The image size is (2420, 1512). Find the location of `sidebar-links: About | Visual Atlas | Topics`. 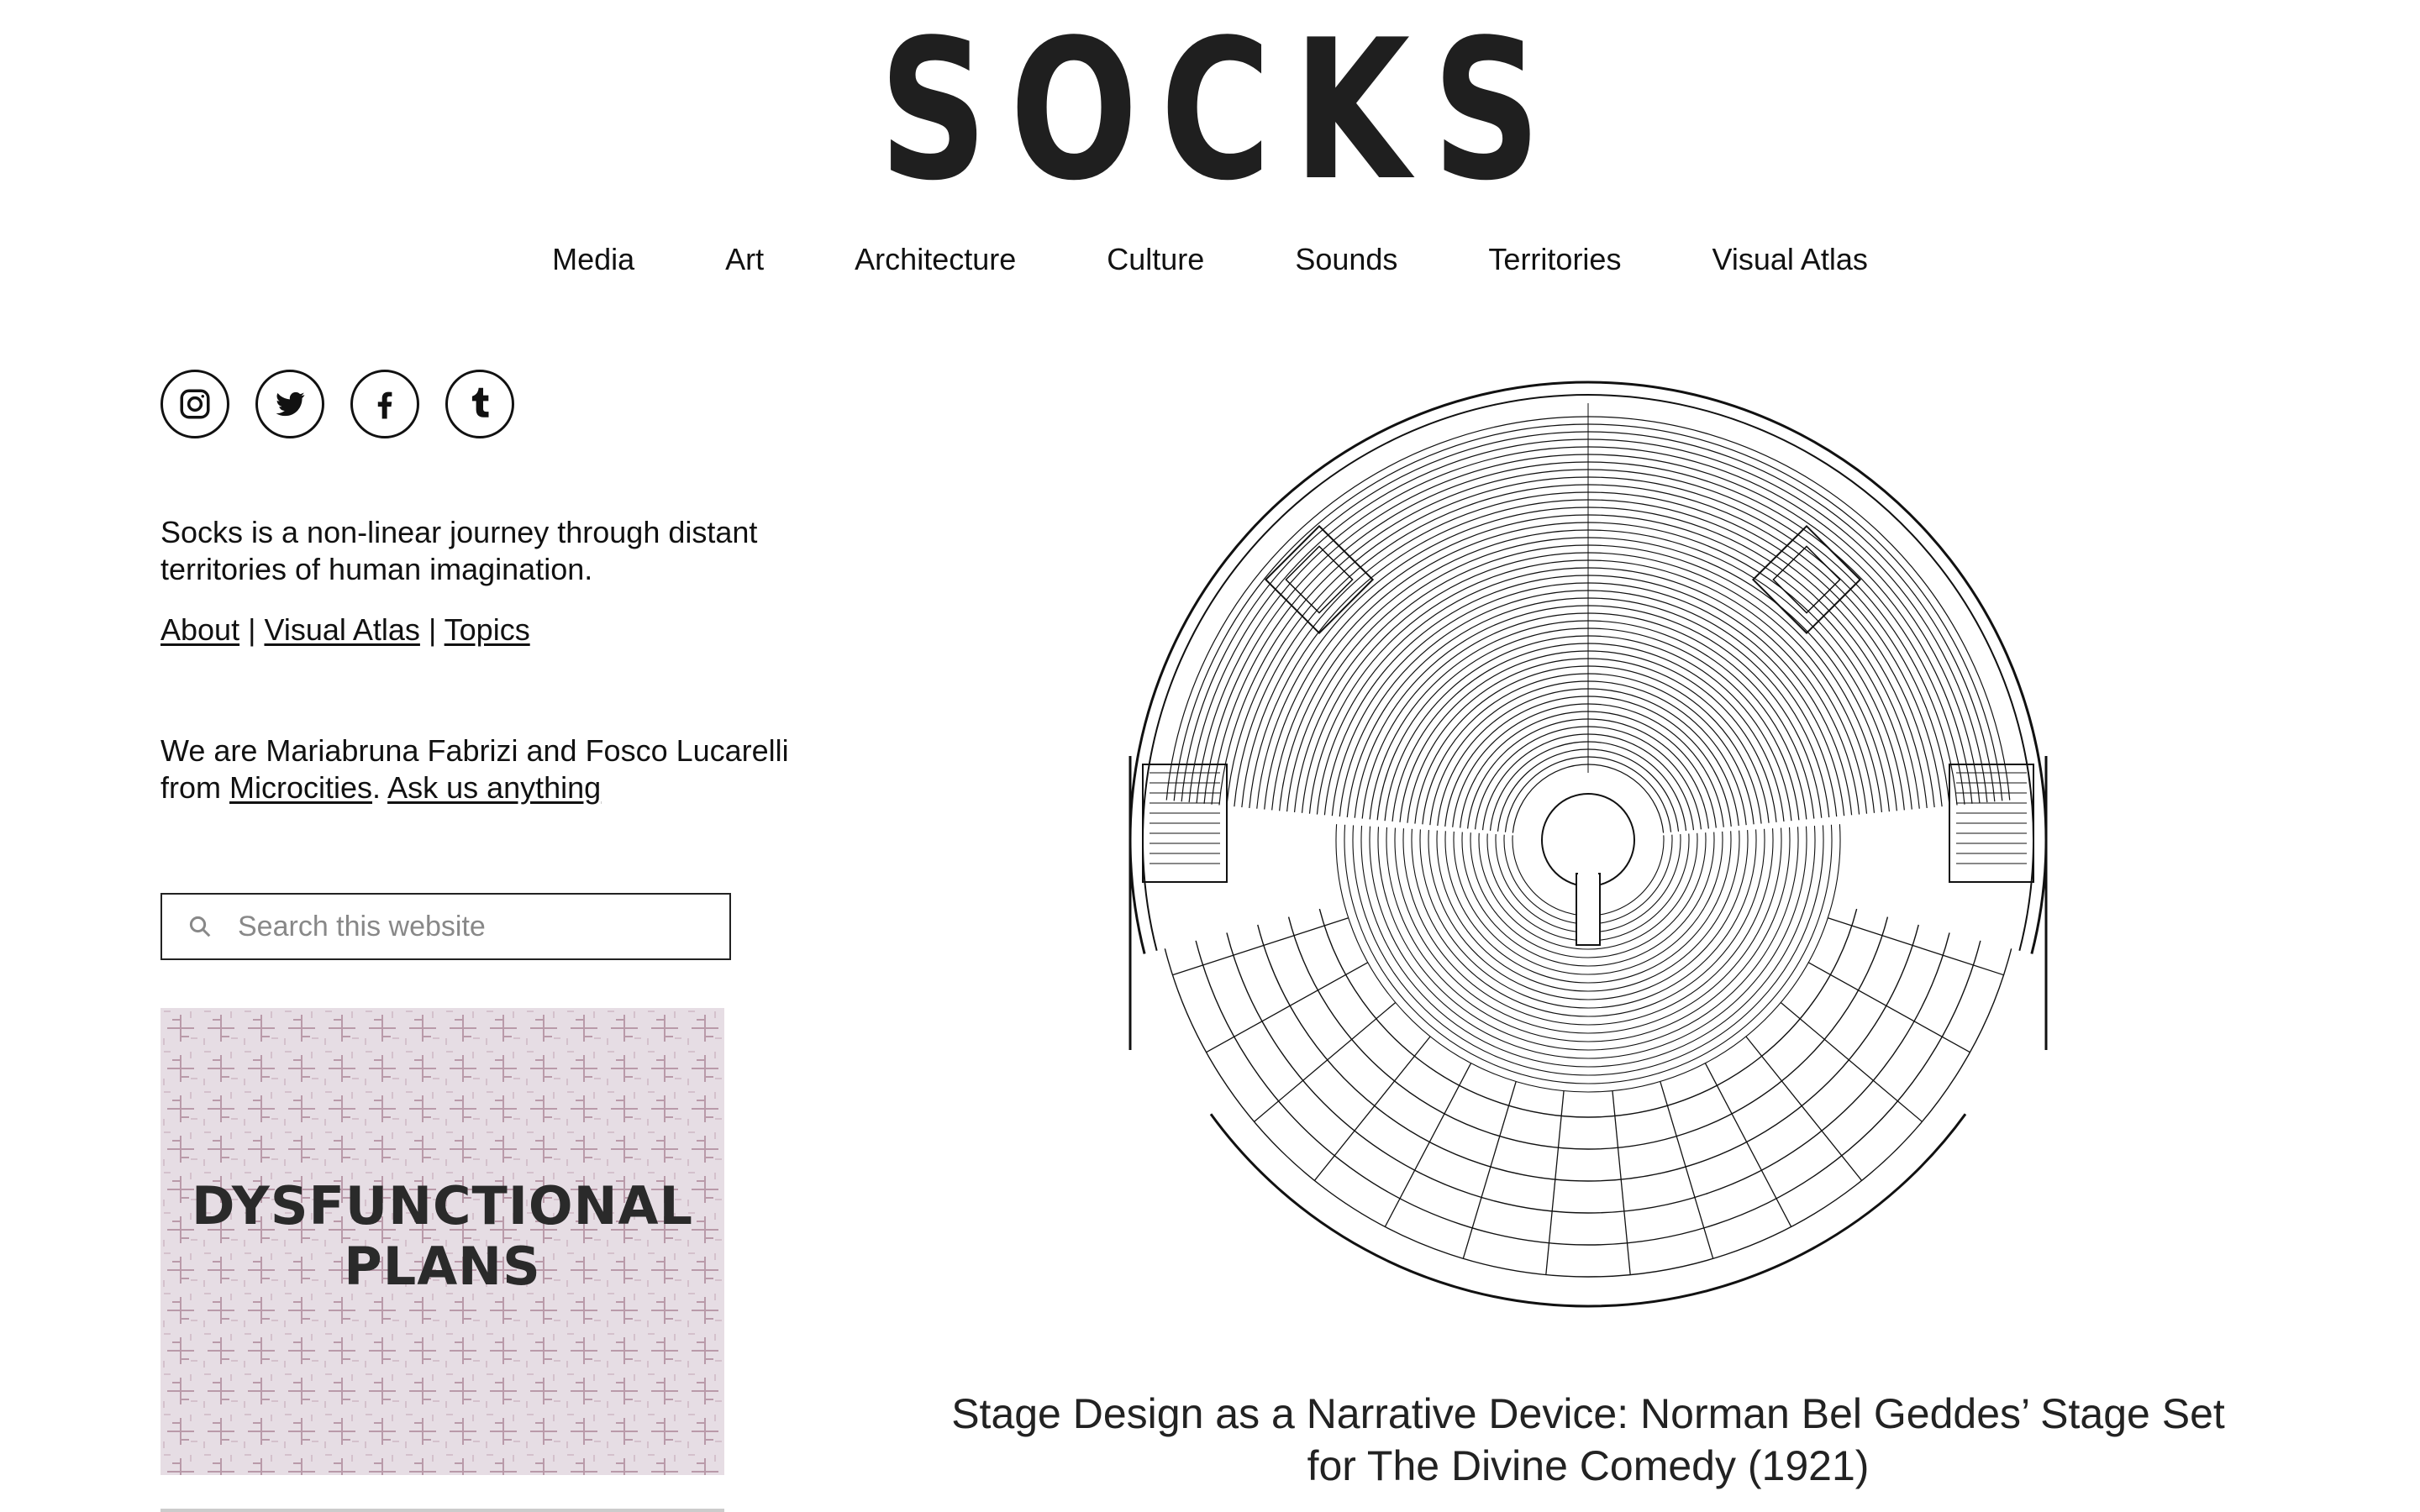

sidebar-links: About | Visual Atlas | Topics is located at coordinates (345, 630).